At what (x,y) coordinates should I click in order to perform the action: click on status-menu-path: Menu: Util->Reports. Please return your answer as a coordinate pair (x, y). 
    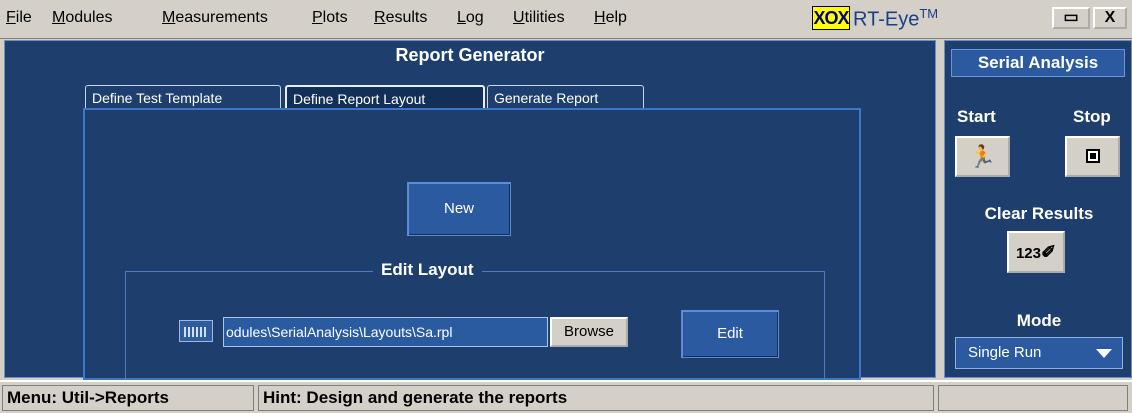
    Looking at the image, I should click on (128, 398).